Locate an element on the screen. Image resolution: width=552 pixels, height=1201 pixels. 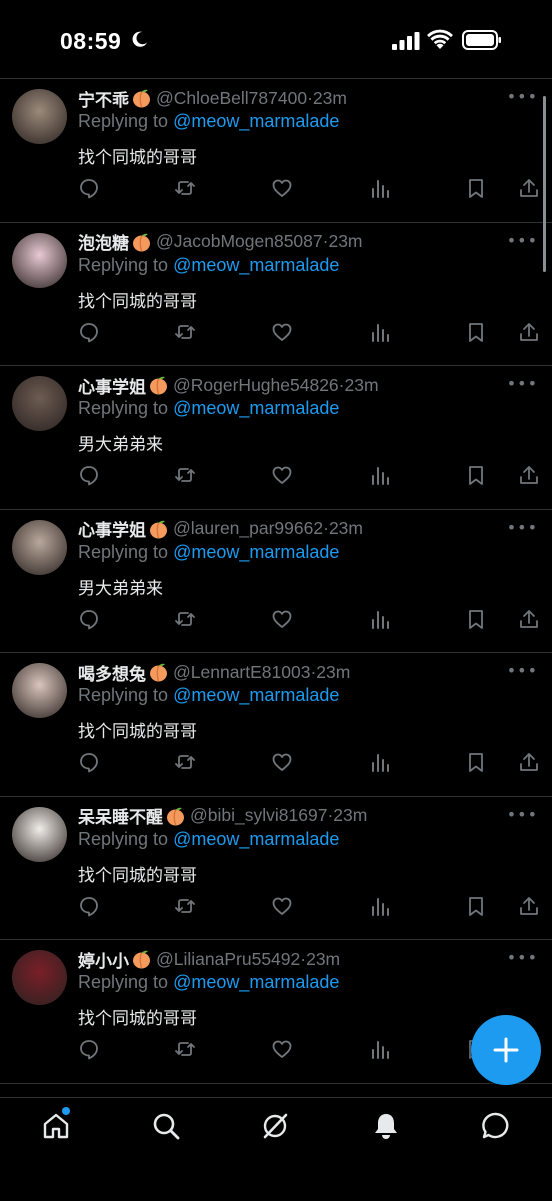
tweet-text: 找个同城的哥哥 is located at coordinates (137, 1019).